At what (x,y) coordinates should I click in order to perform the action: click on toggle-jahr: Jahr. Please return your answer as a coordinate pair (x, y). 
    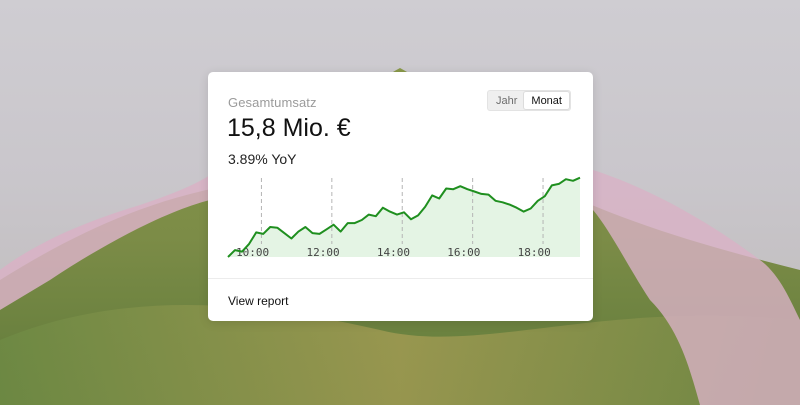
    Looking at the image, I should click on (506, 100).